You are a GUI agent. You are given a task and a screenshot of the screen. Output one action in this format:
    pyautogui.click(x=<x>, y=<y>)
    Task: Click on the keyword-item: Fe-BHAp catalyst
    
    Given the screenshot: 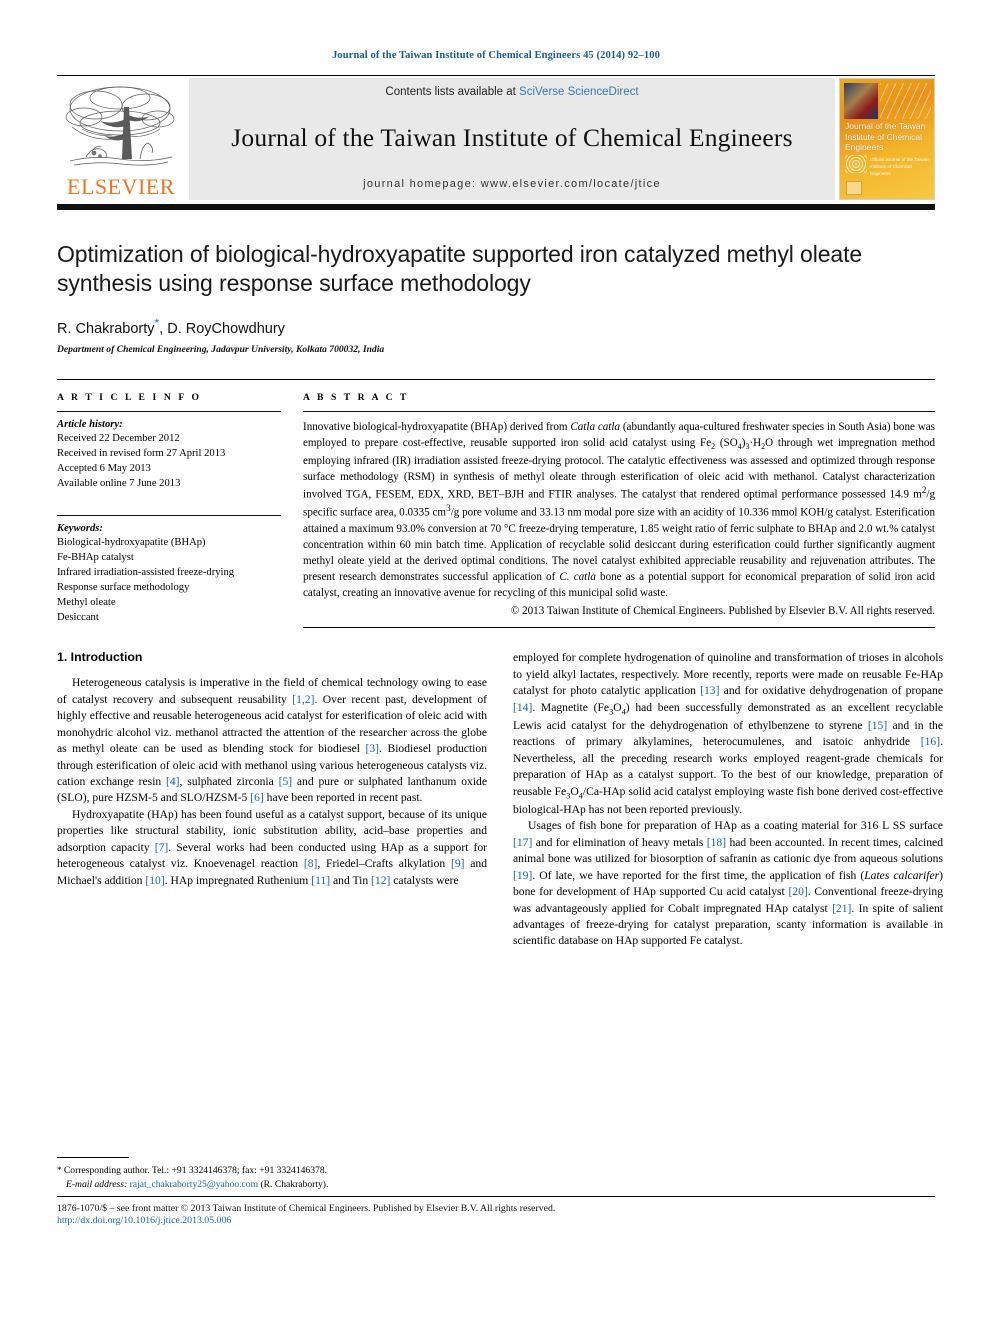 What is the action you would take?
    pyautogui.click(x=95, y=557)
    